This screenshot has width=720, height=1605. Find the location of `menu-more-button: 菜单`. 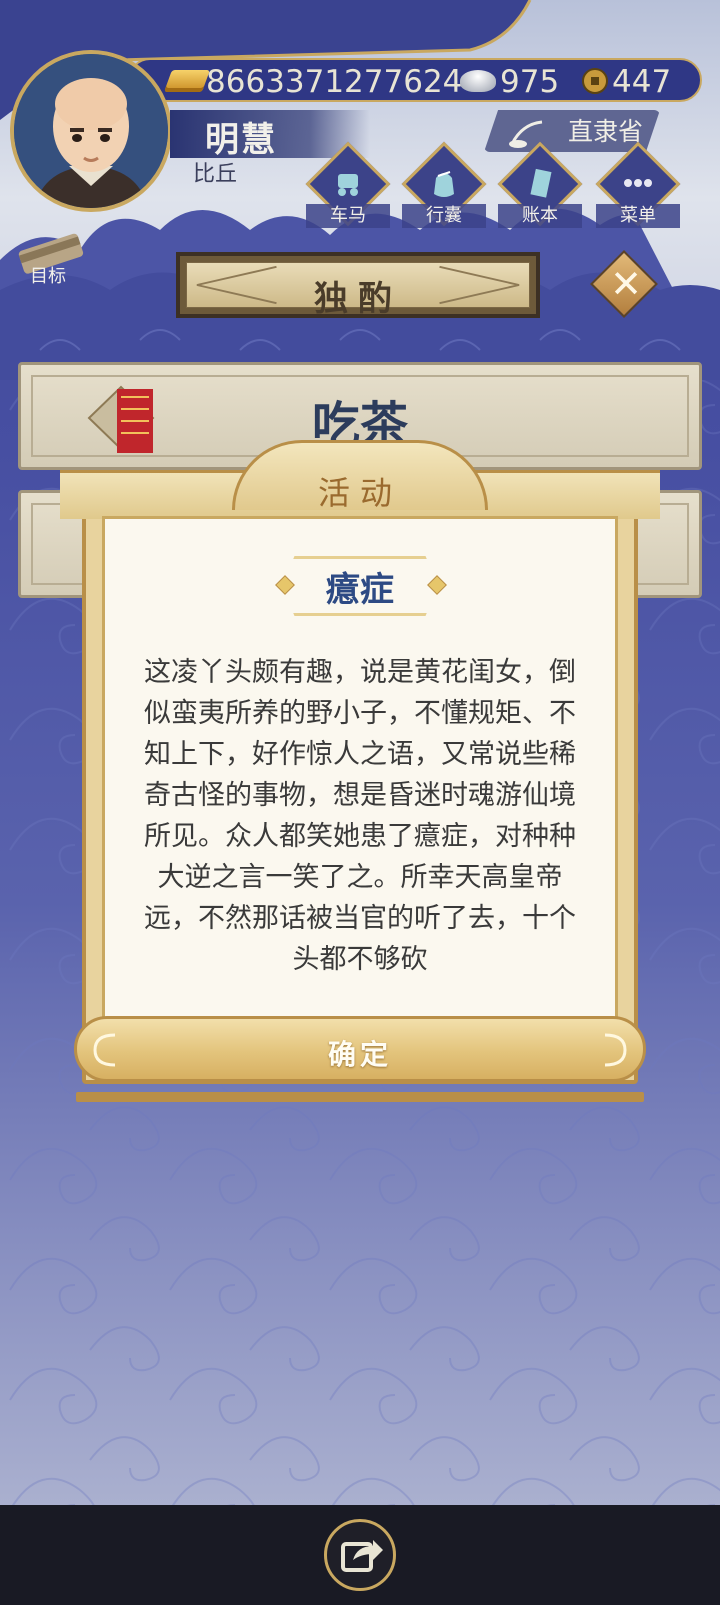

menu-more-button: 菜单 is located at coordinates (638, 187).